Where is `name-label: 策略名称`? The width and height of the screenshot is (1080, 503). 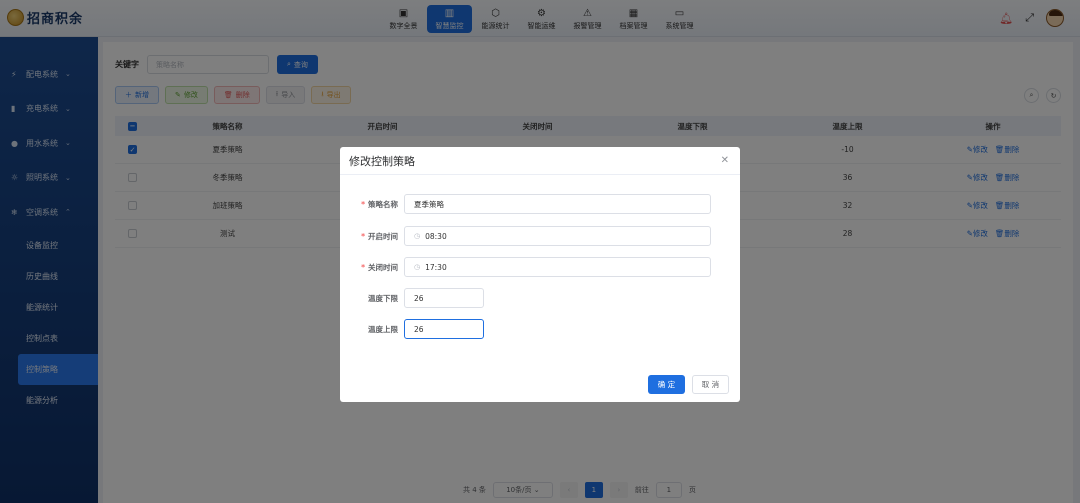
name-label: 策略名称 is located at coordinates (383, 204).